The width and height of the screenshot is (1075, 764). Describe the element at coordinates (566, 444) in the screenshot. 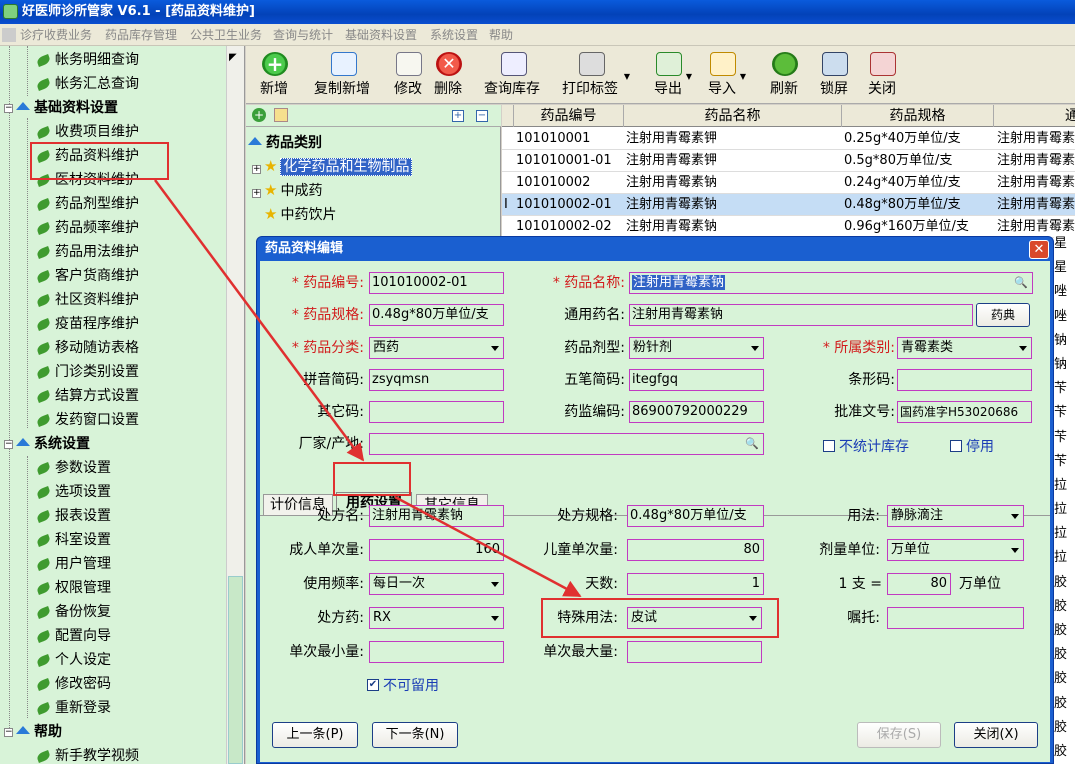

I see `maker-input: 🔍` at that location.